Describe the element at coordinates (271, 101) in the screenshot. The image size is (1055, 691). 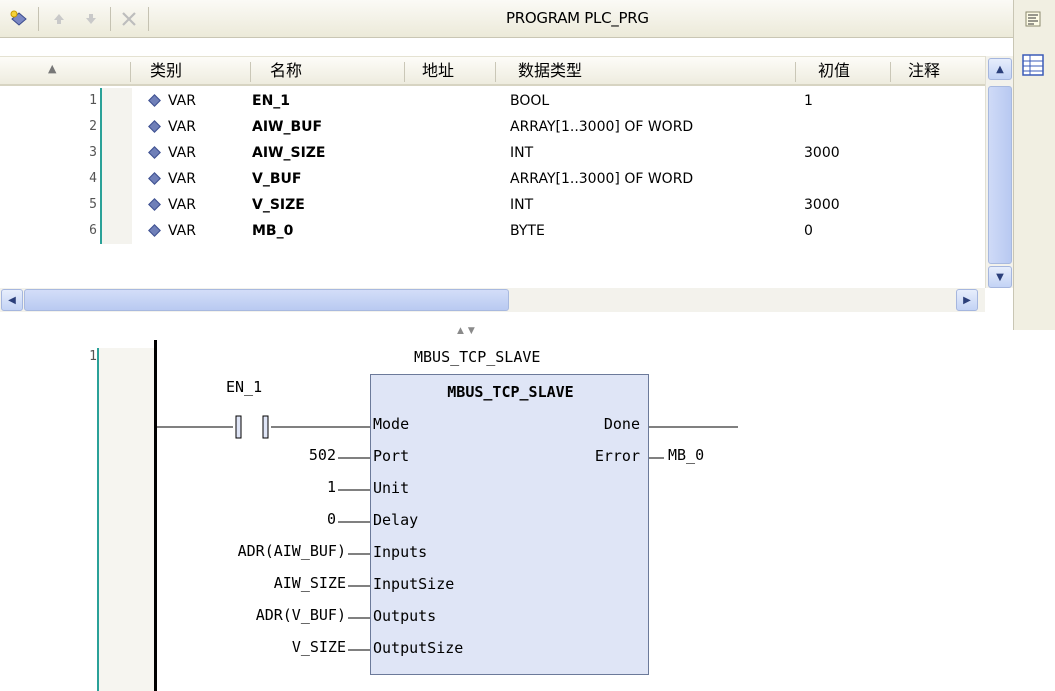
I see `row-name: EN_1` at that location.